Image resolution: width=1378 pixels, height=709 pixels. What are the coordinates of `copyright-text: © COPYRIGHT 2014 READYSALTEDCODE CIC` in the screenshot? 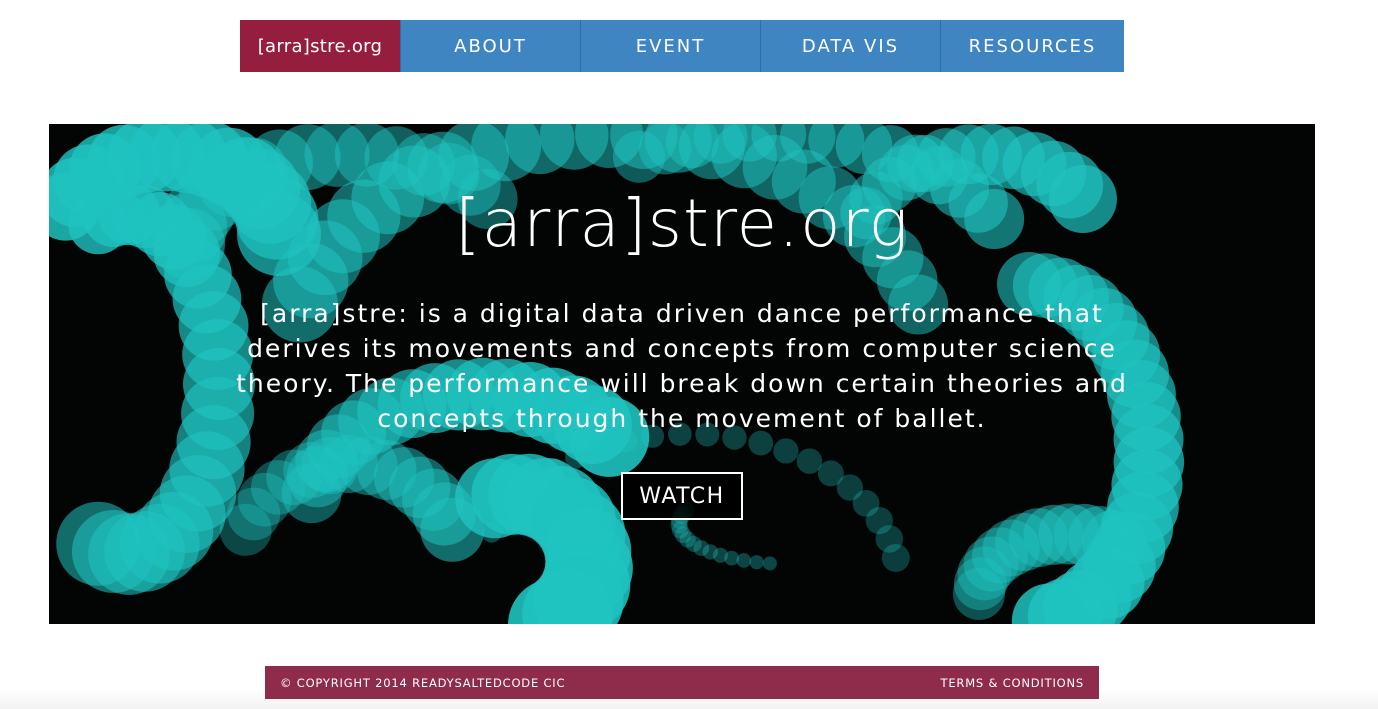 It's located at (423, 682).